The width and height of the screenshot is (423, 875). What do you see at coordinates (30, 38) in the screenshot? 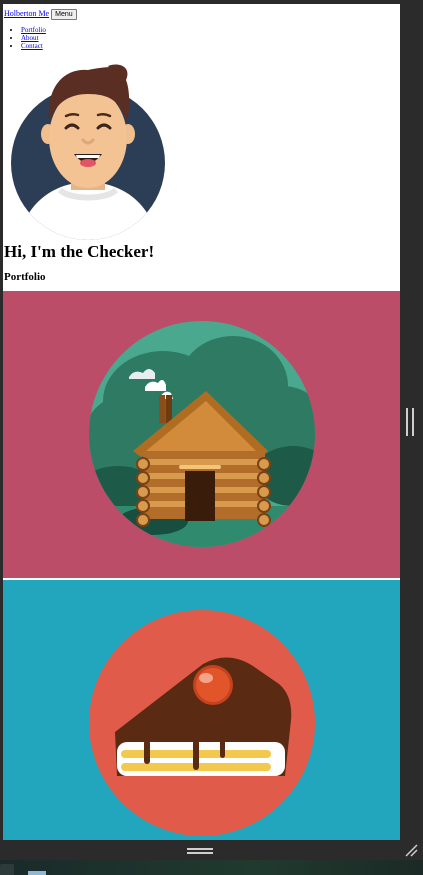
I see `nav-link-about: About` at bounding box center [30, 38].